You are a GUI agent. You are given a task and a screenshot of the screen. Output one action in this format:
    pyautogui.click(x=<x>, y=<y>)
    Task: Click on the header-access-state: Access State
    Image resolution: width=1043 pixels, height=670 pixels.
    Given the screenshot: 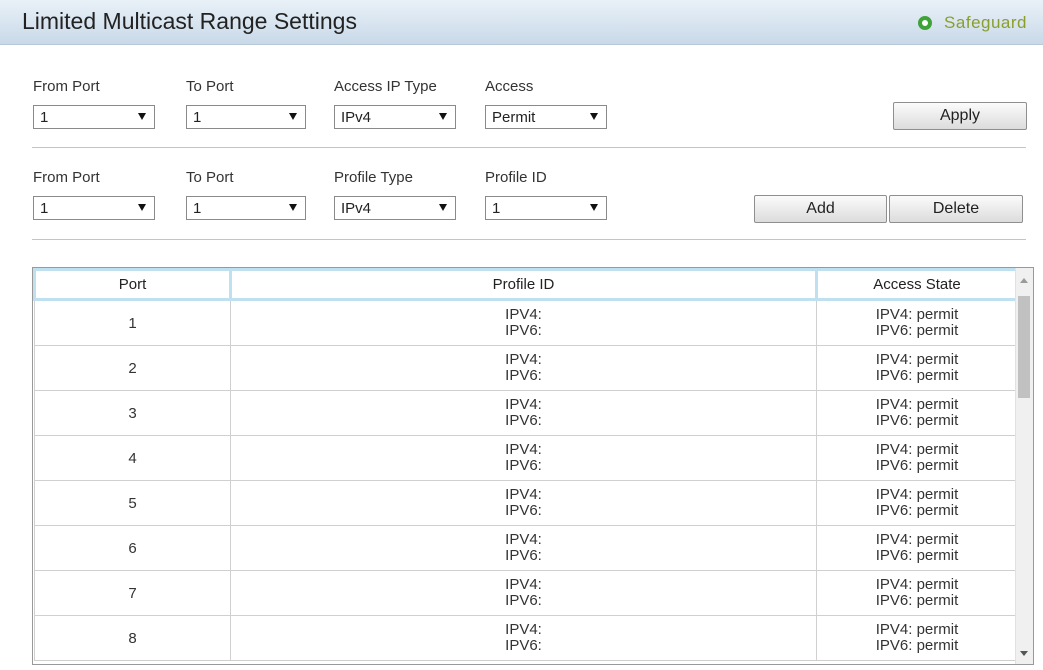 What is the action you would take?
    pyautogui.click(x=917, y=284)
    